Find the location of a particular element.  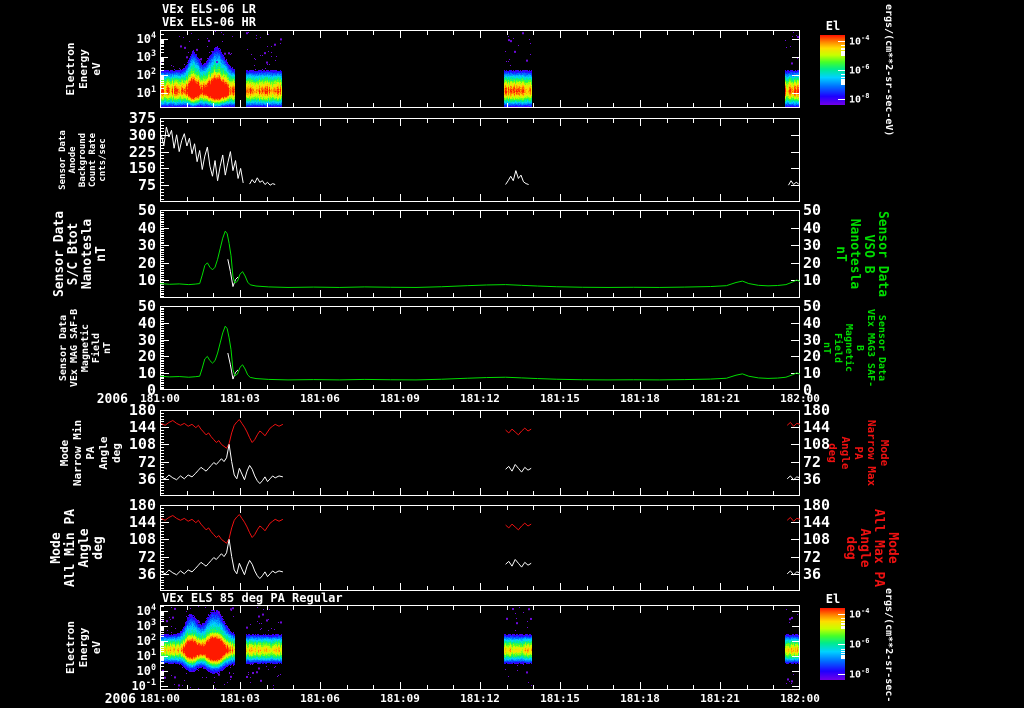

mag-safb-panel is located at coordinates (480, 348).